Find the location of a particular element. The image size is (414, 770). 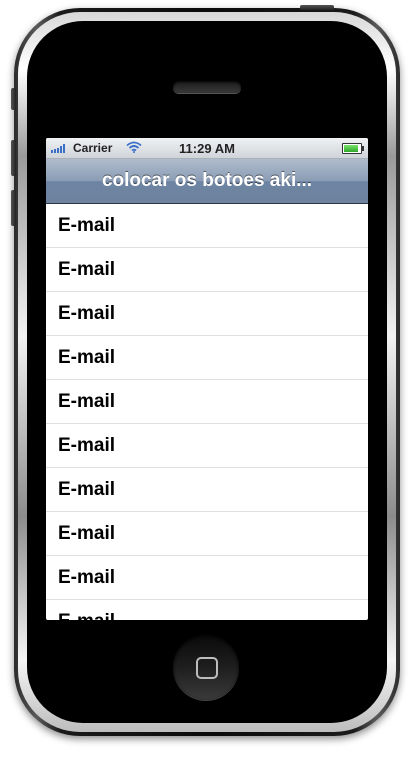

earpiece-speaker is located at coordinates (207, 87).